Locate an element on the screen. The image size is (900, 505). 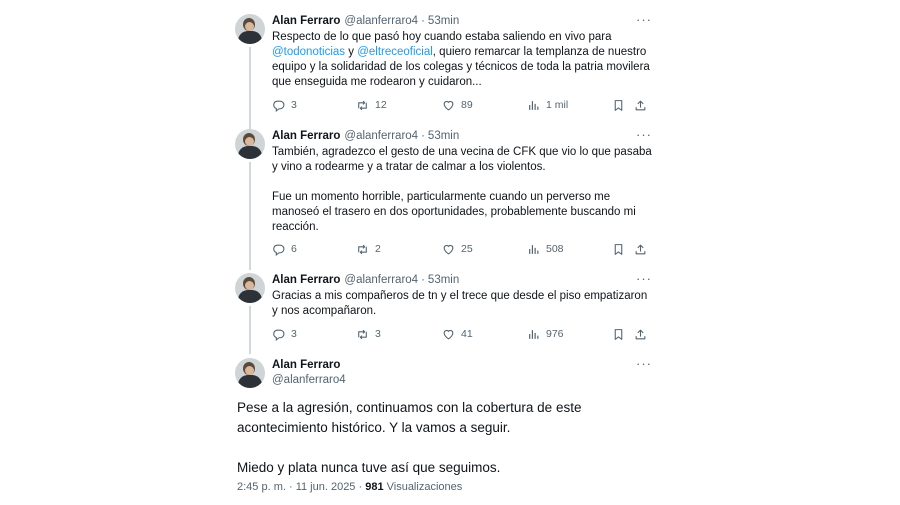
reply-button: 6 is located at coordinates (284, 249).